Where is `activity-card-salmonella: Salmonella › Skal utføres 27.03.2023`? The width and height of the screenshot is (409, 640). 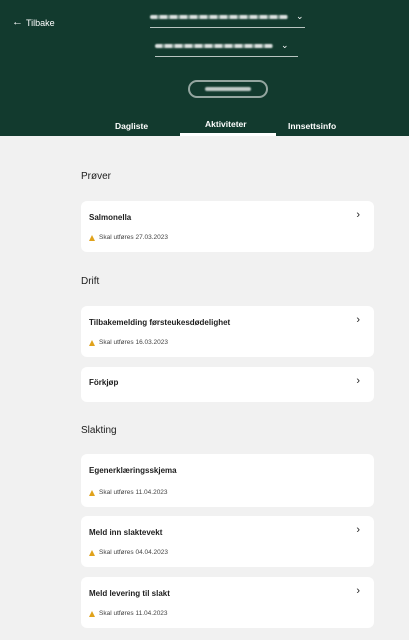
activity-card-salmonella: Salmonella › Skal utføres 27.03.2023 is located at coordinates (227, 226).